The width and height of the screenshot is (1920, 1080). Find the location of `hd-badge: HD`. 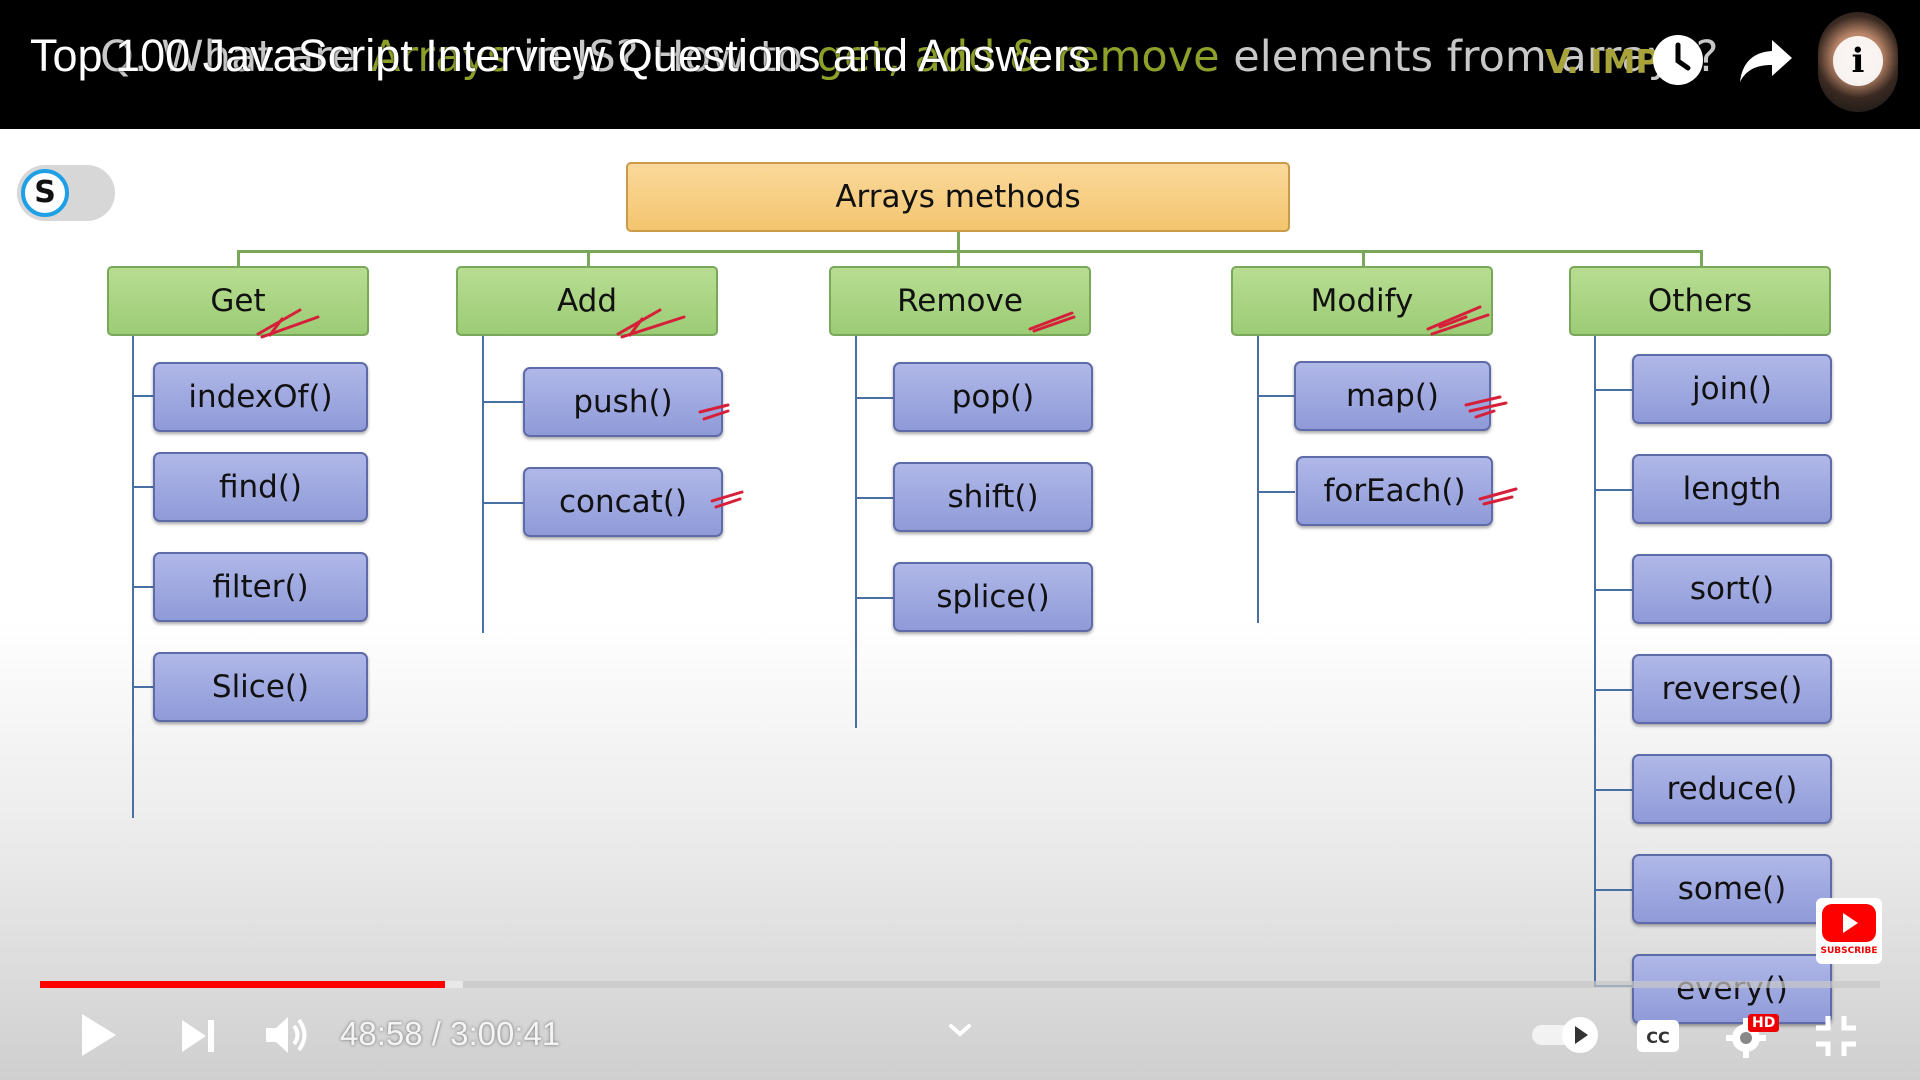

hd-badge: HD is located at coordinates (1764, 1023).